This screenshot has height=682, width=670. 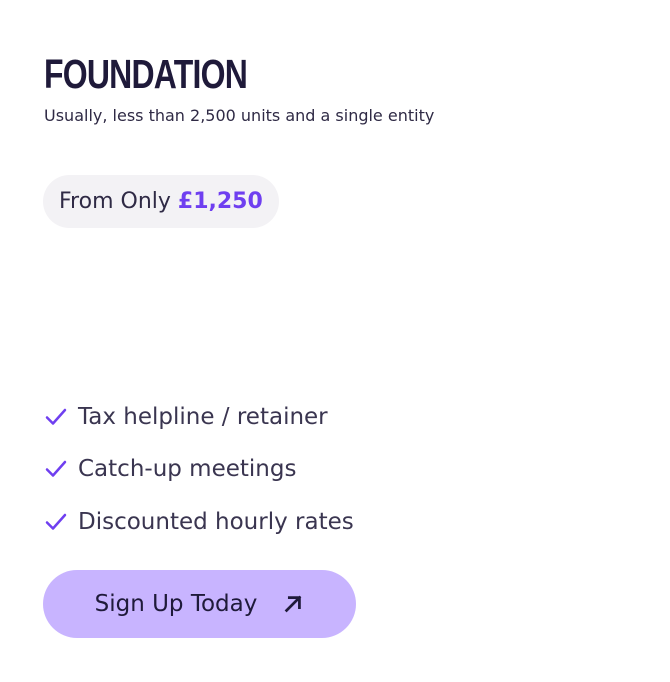 I want to click on arrow-up-right-icon, so click(x=293, y=604).